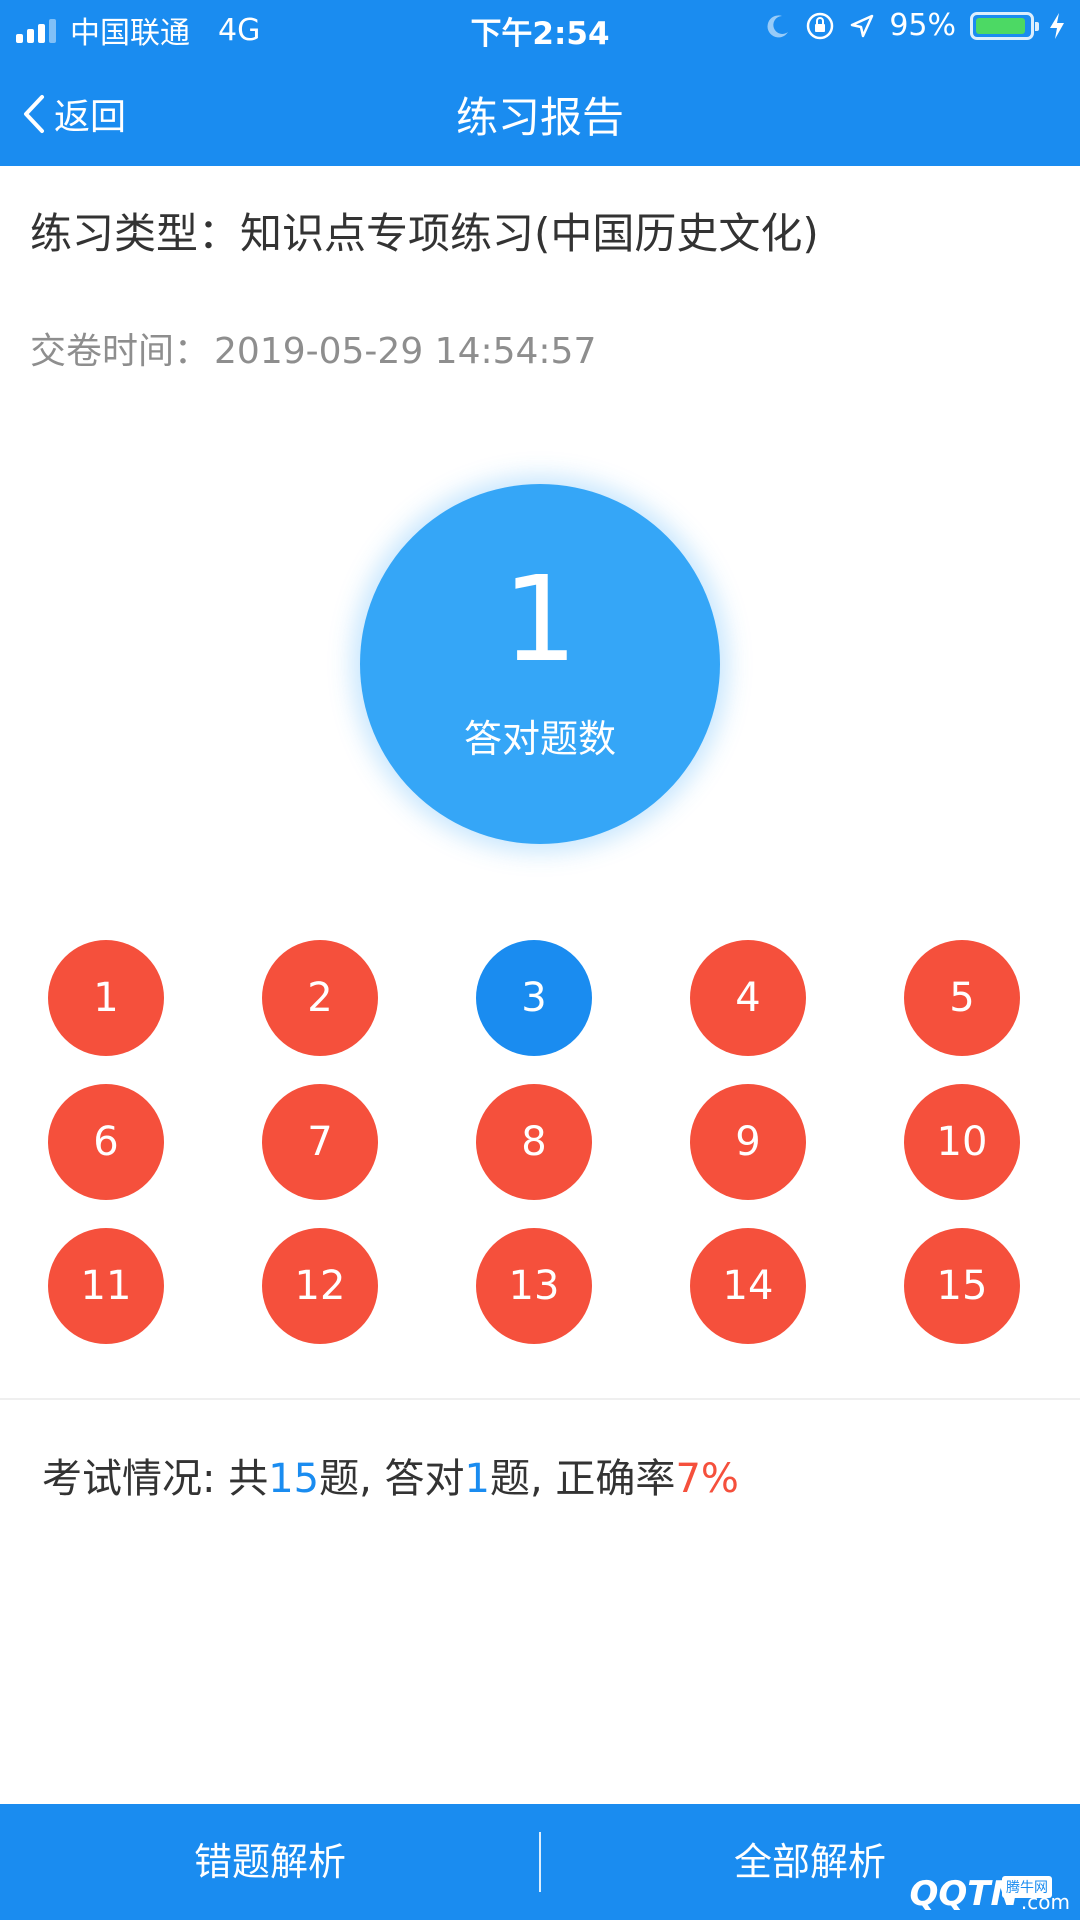 This screenshot has width=1080, height=1920. Describe the element at coordinates (922, 25) in the screenshot. I see `battery-percent: 95%` at that location.